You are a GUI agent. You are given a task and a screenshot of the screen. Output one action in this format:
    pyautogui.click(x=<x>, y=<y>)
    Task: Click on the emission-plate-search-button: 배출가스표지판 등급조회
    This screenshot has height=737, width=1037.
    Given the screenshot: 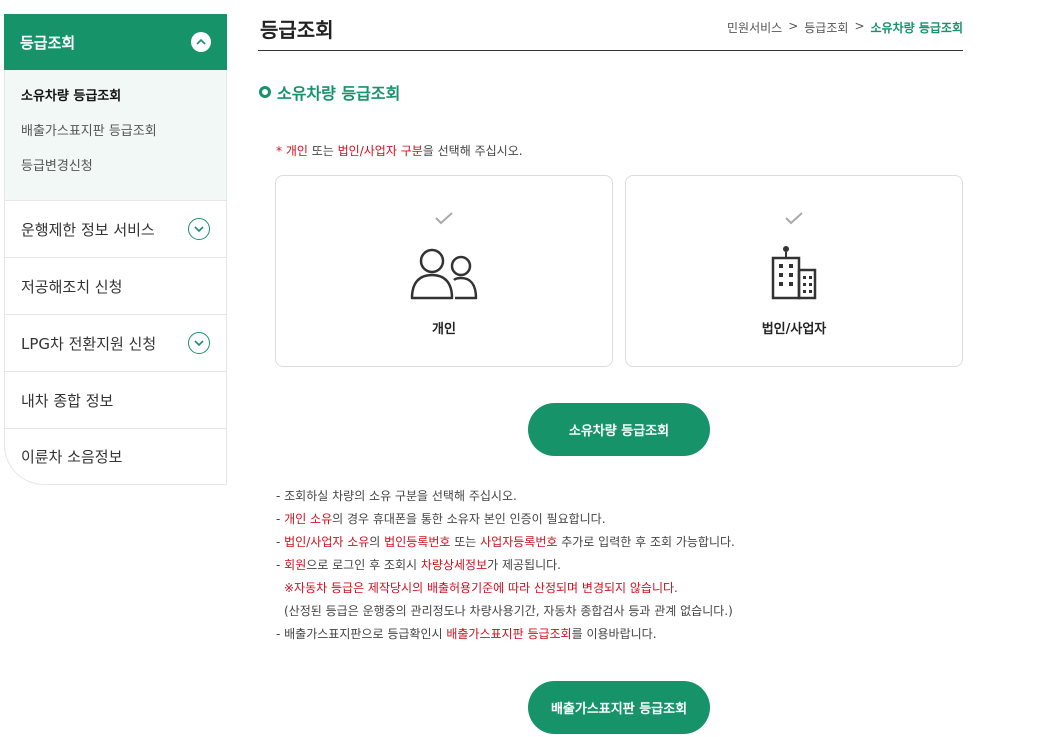 What is the action you would take?
    pyautogui.click(x=619, y=707)
    